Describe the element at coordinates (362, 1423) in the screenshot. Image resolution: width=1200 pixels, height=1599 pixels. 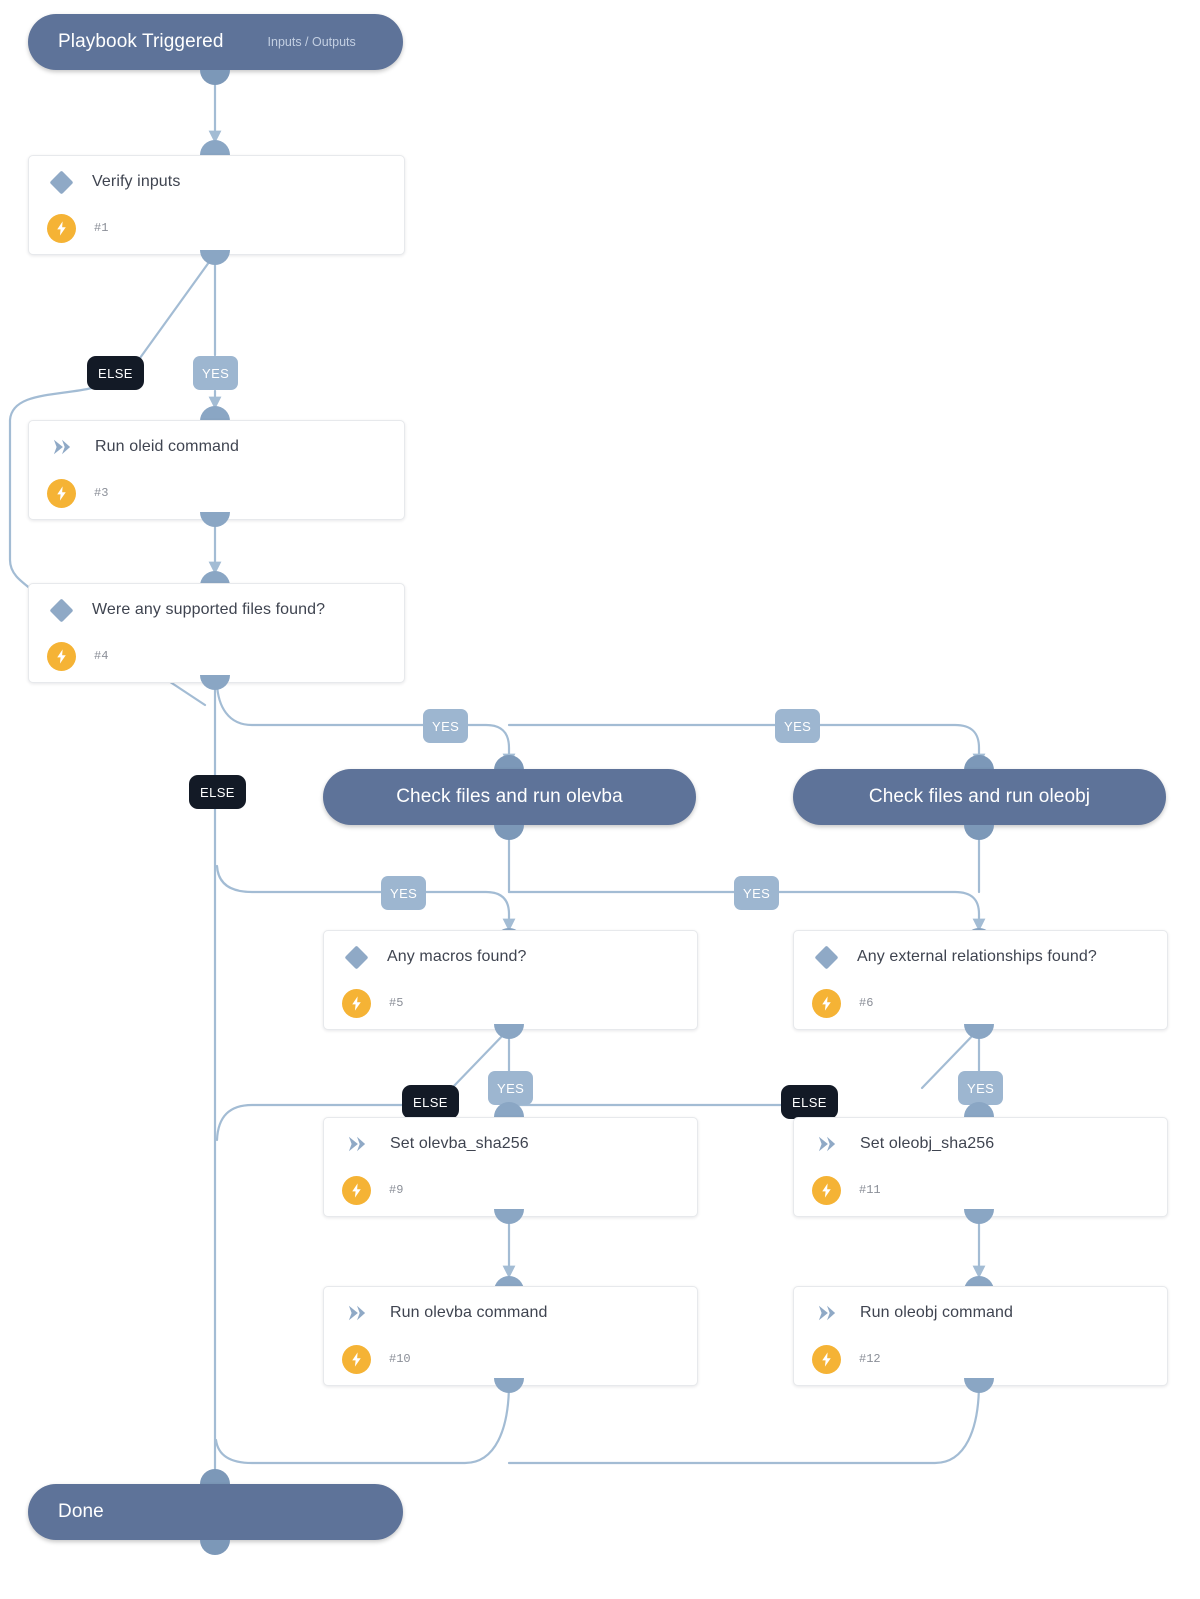
I see `edge-t10-to-done` at that location.